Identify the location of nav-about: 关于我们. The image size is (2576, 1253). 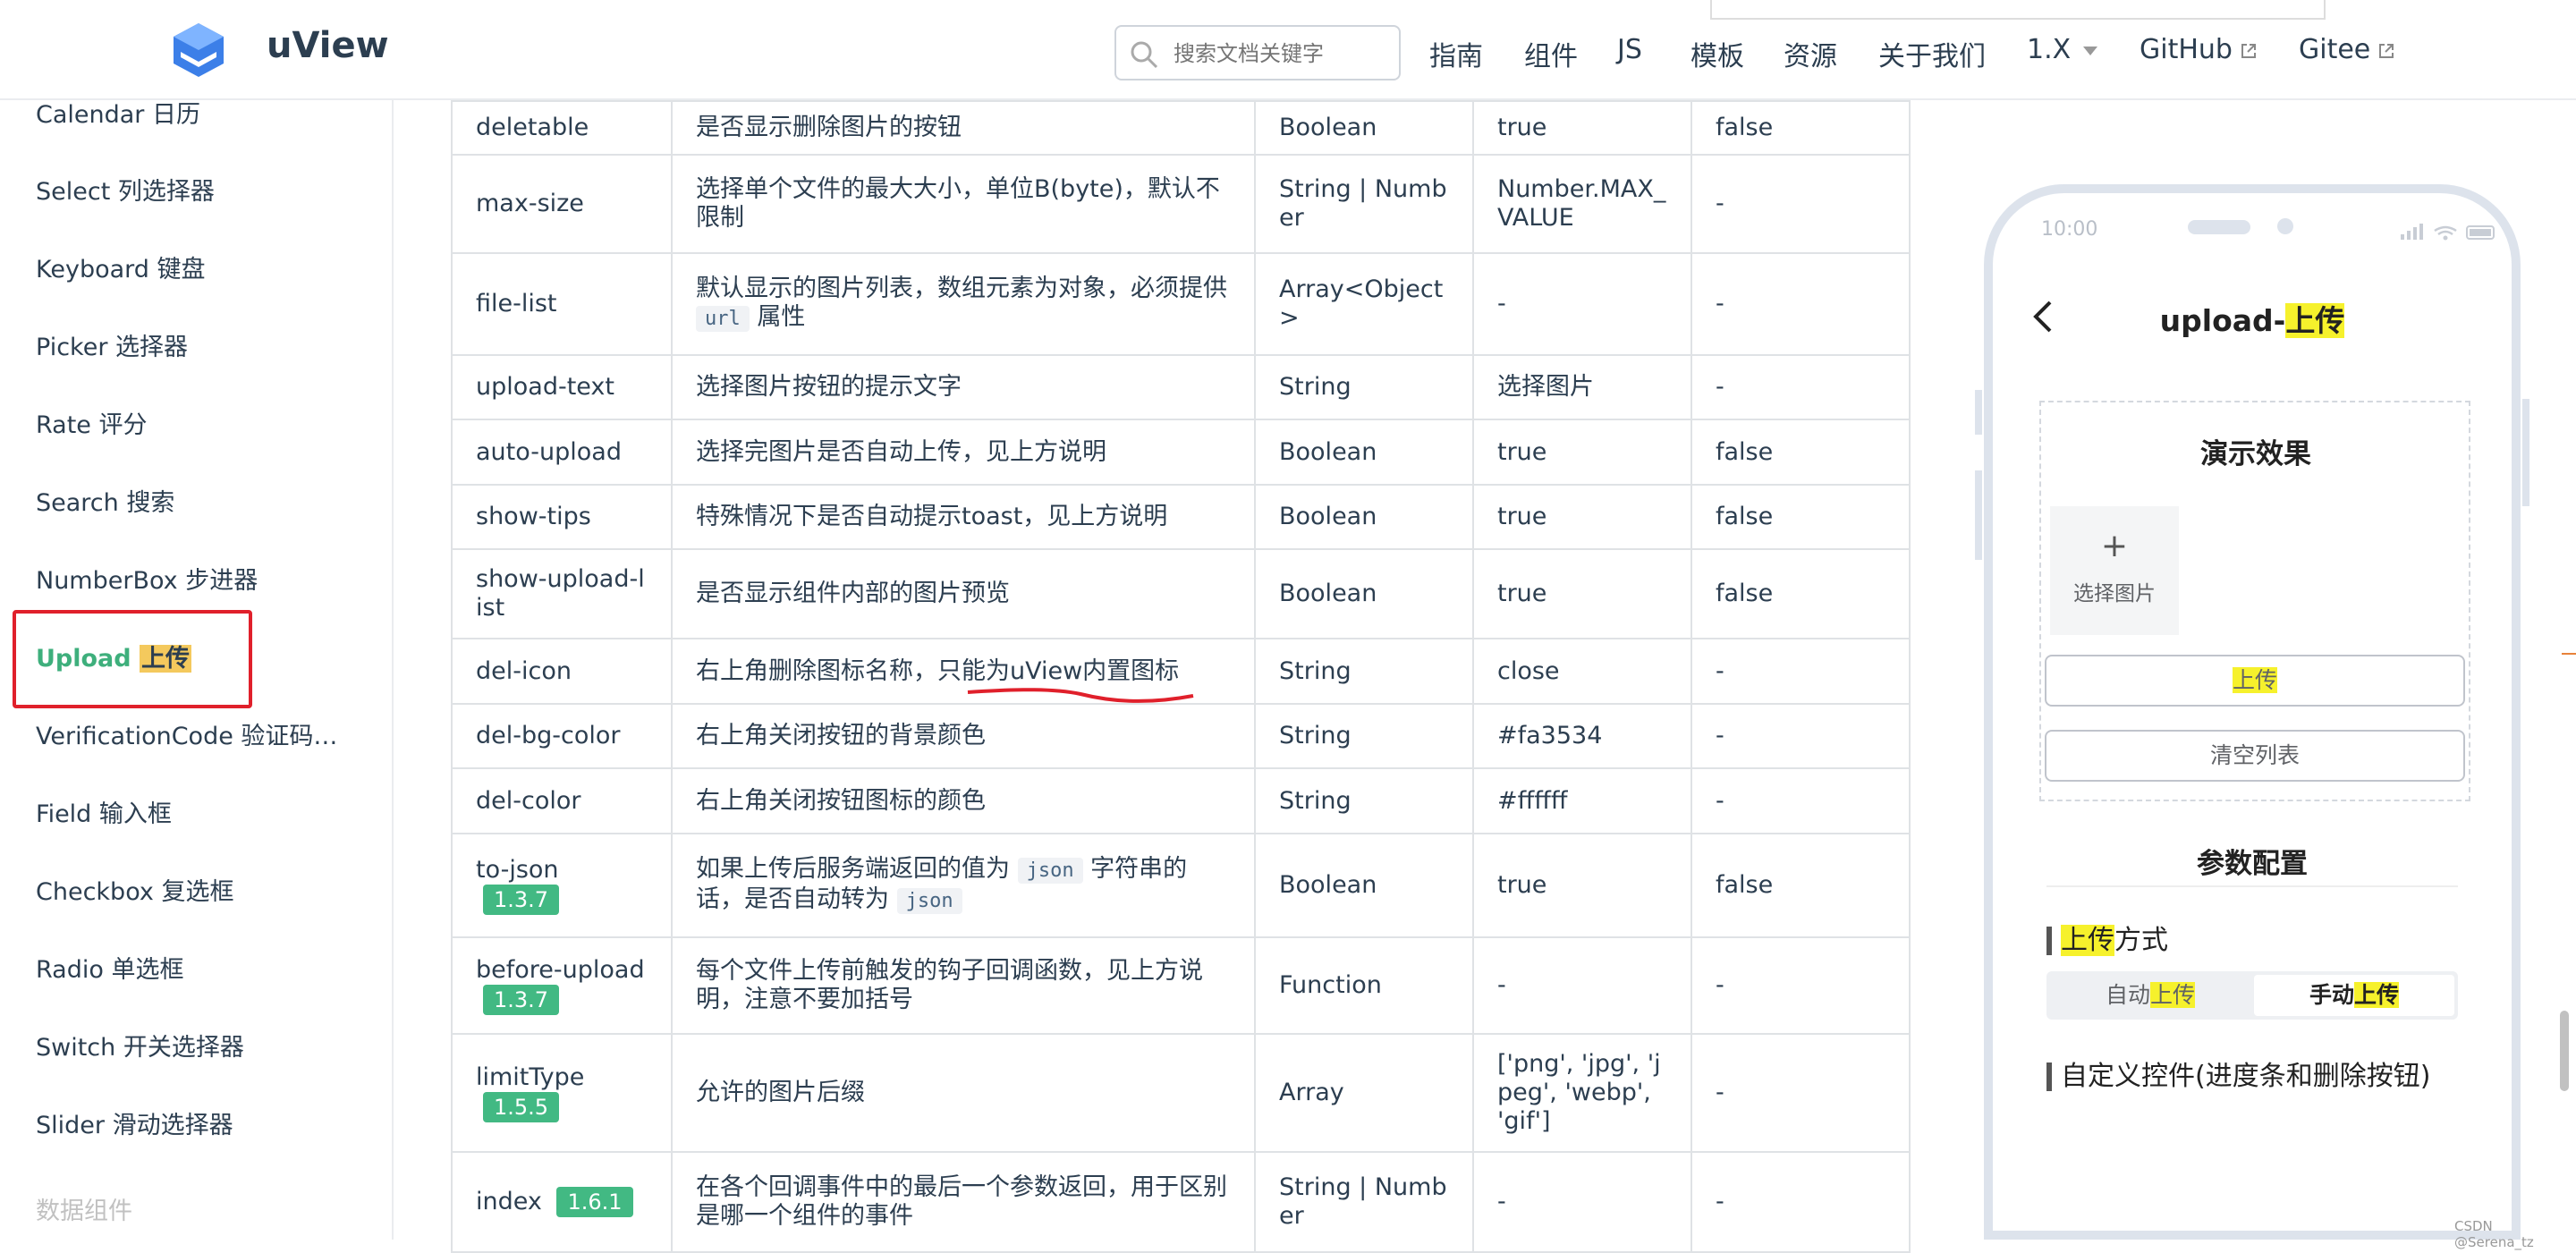
(1932, 53).